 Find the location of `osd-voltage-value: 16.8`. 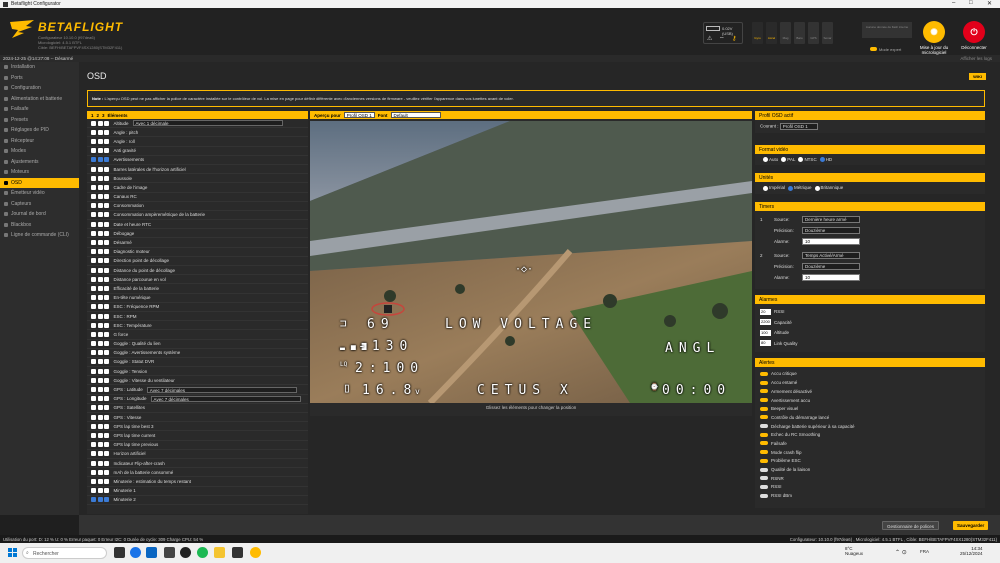

osd-voltage-value: 16.8 is located at coordinates (389, 390).